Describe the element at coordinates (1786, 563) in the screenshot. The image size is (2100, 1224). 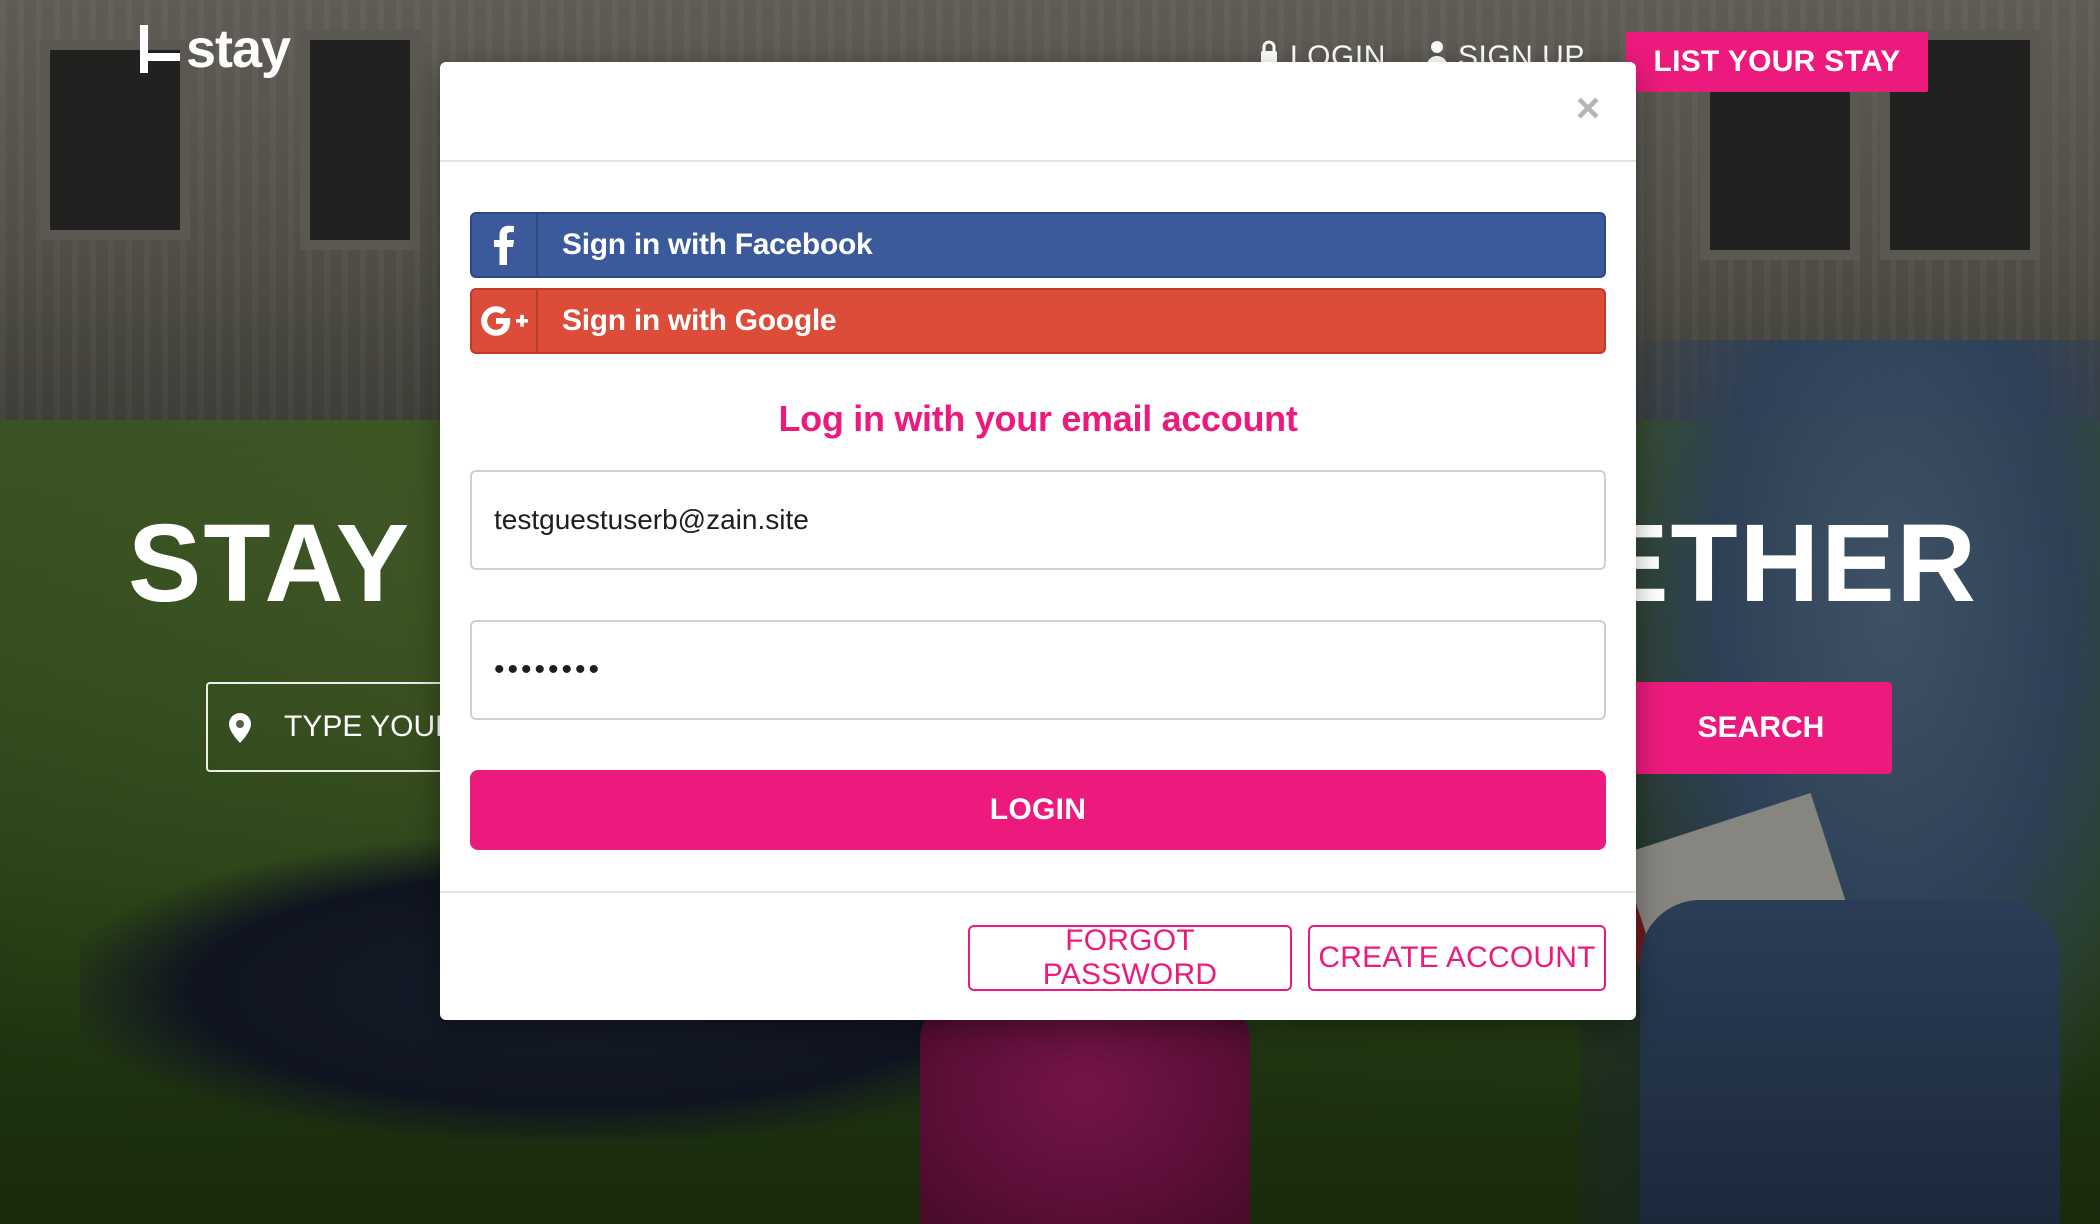
I see `hero-title-right: ETHER` at that location.